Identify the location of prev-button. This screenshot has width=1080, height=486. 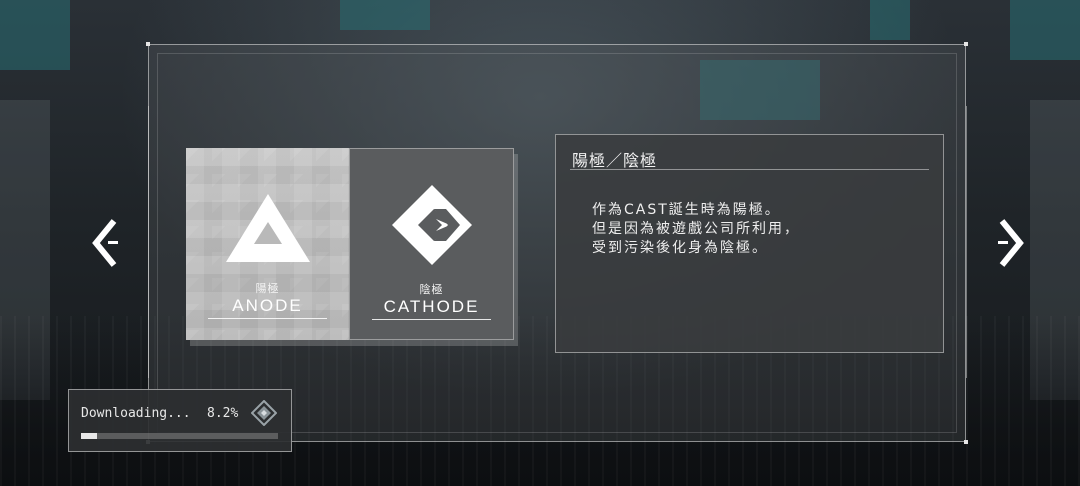
(106, 243).